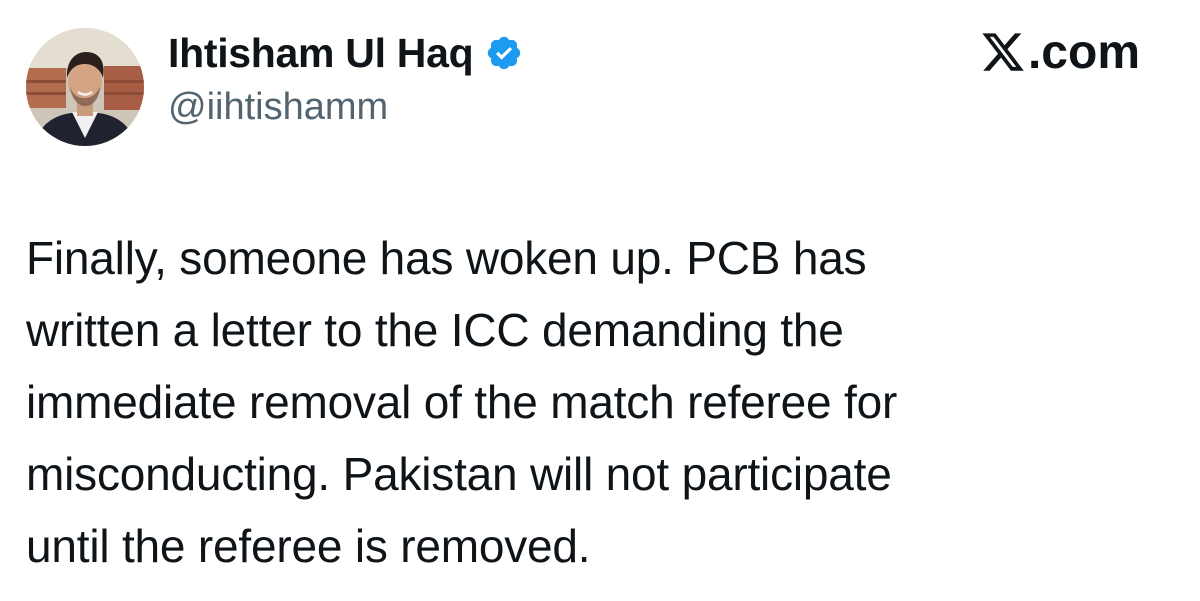  I want to click on x-logo-icon, so click(1003, 52).